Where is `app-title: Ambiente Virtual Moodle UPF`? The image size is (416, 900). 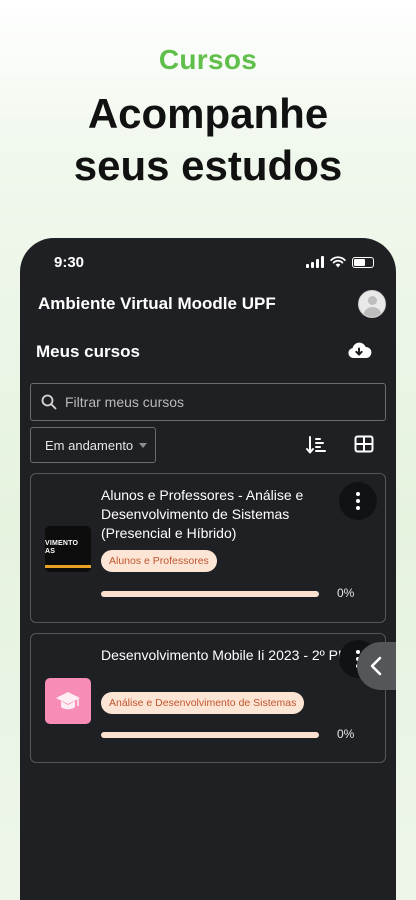 app-title: Ambiente Virtual Moodle UPF is located at coordinates (157, 303).